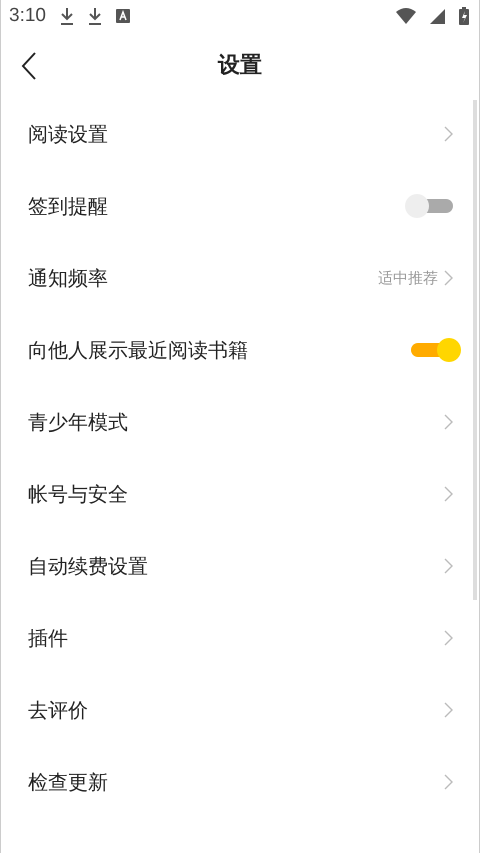  I want to click on settings-item: 去评价, so click(236, 710).